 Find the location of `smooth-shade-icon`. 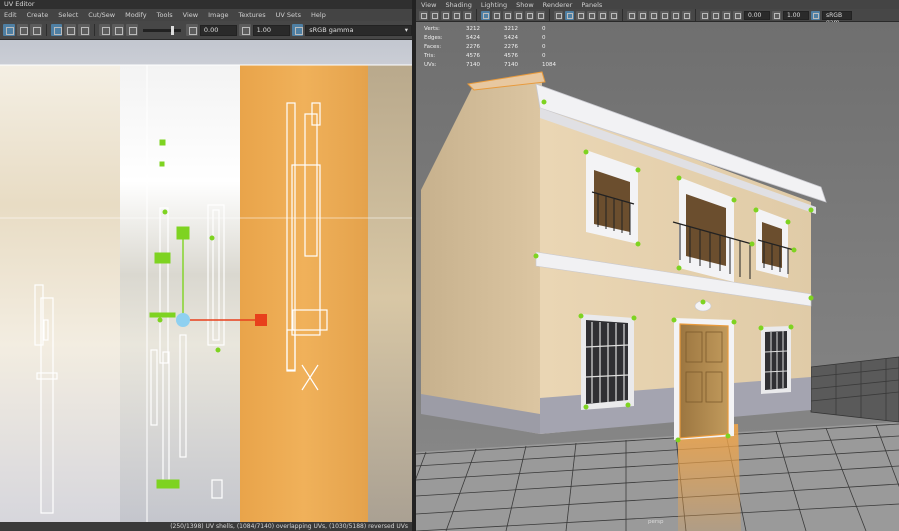

smooth-shade-icon is located at coordinates (569, 15).